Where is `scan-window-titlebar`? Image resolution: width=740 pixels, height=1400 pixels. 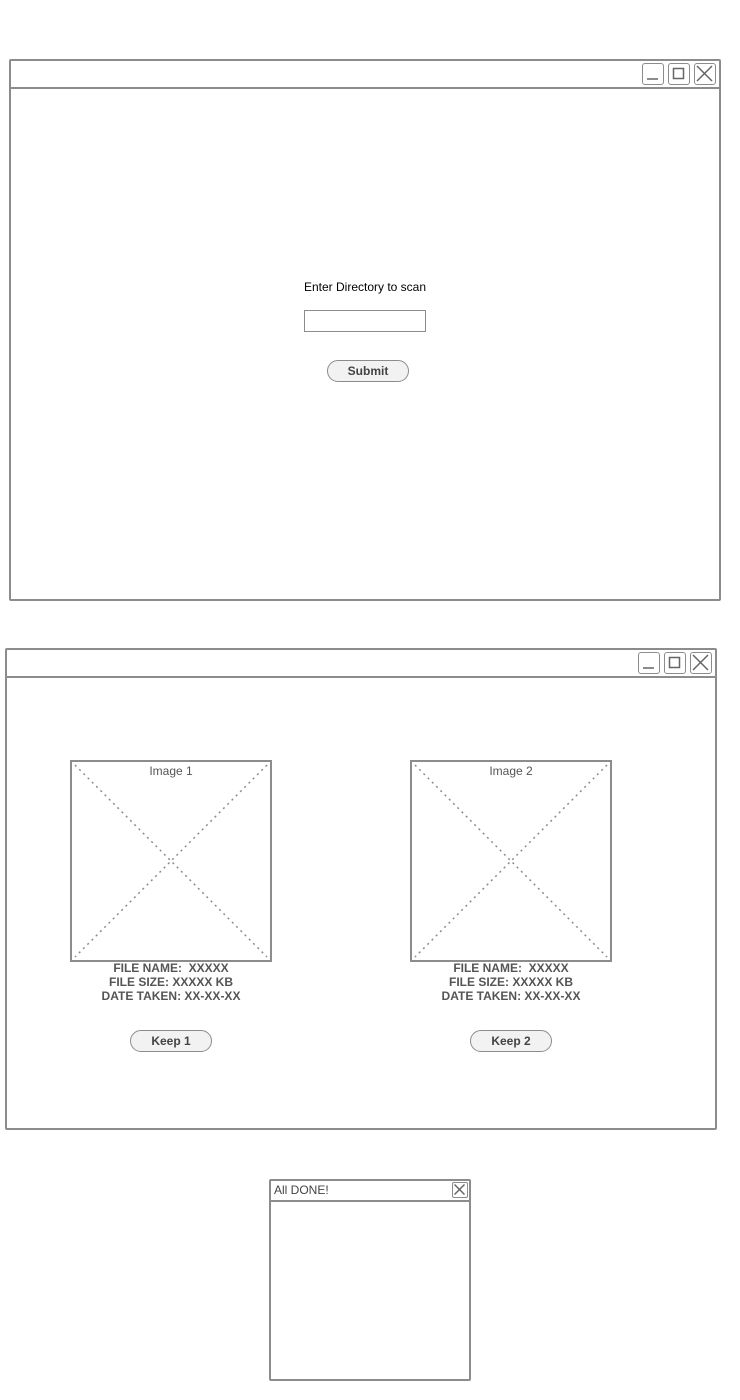 scan-window-titlebar is located at coordinates (365, 75).